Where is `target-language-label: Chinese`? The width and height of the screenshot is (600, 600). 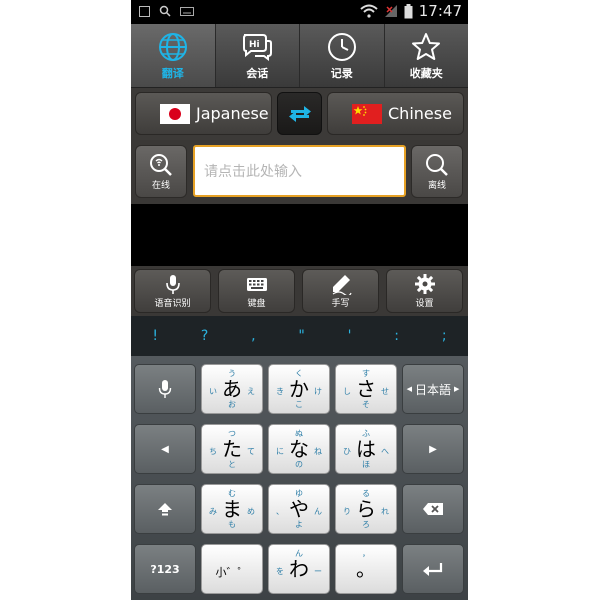
target-language-label: Chinese is located at coordinates (420, 113).